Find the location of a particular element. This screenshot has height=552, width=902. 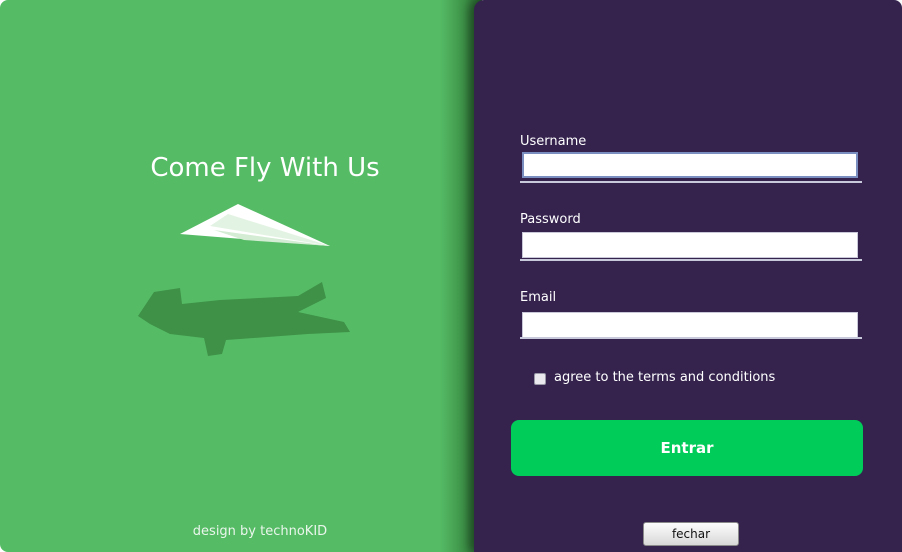

password-underline is located at coordinates (691, 260).